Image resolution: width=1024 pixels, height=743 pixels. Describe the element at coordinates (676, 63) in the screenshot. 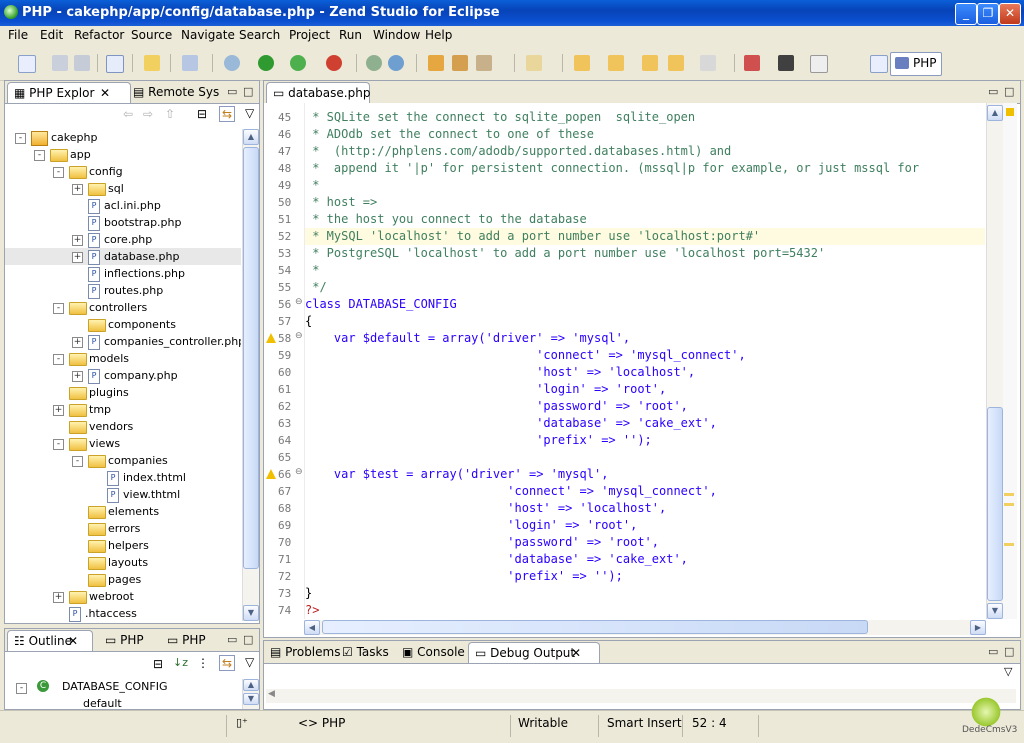

I see `back-icon` at that location.